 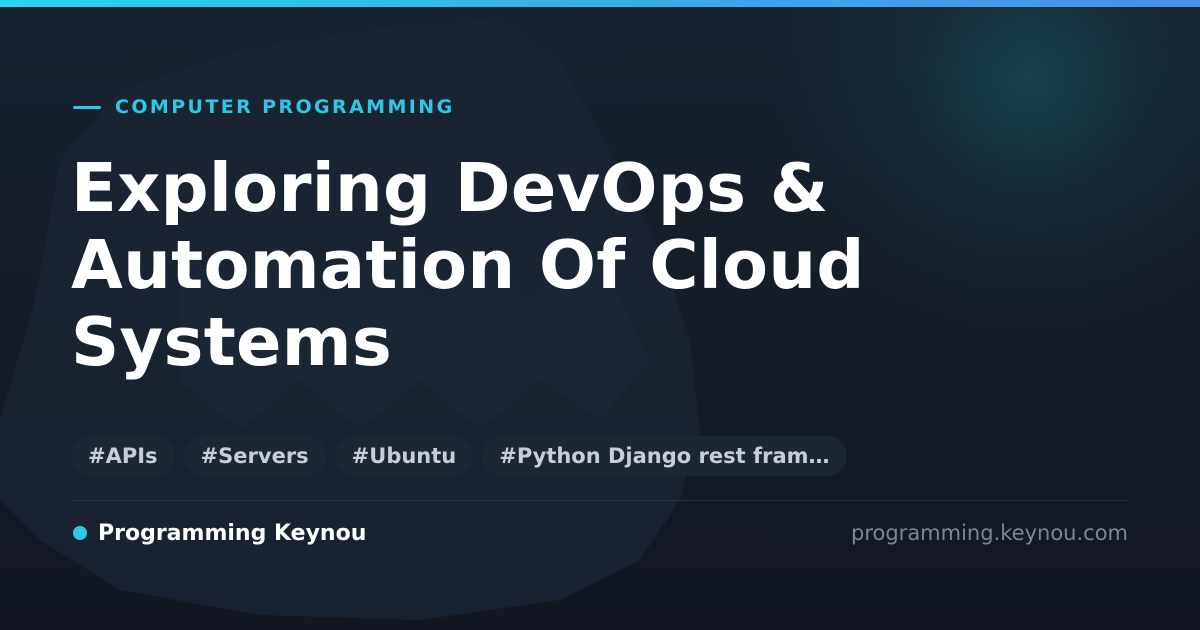 What do you see at coordinates (989, 533) in the screenshot?
I see `site-url: programming.keynou.com` at bounding box center [989, 533].